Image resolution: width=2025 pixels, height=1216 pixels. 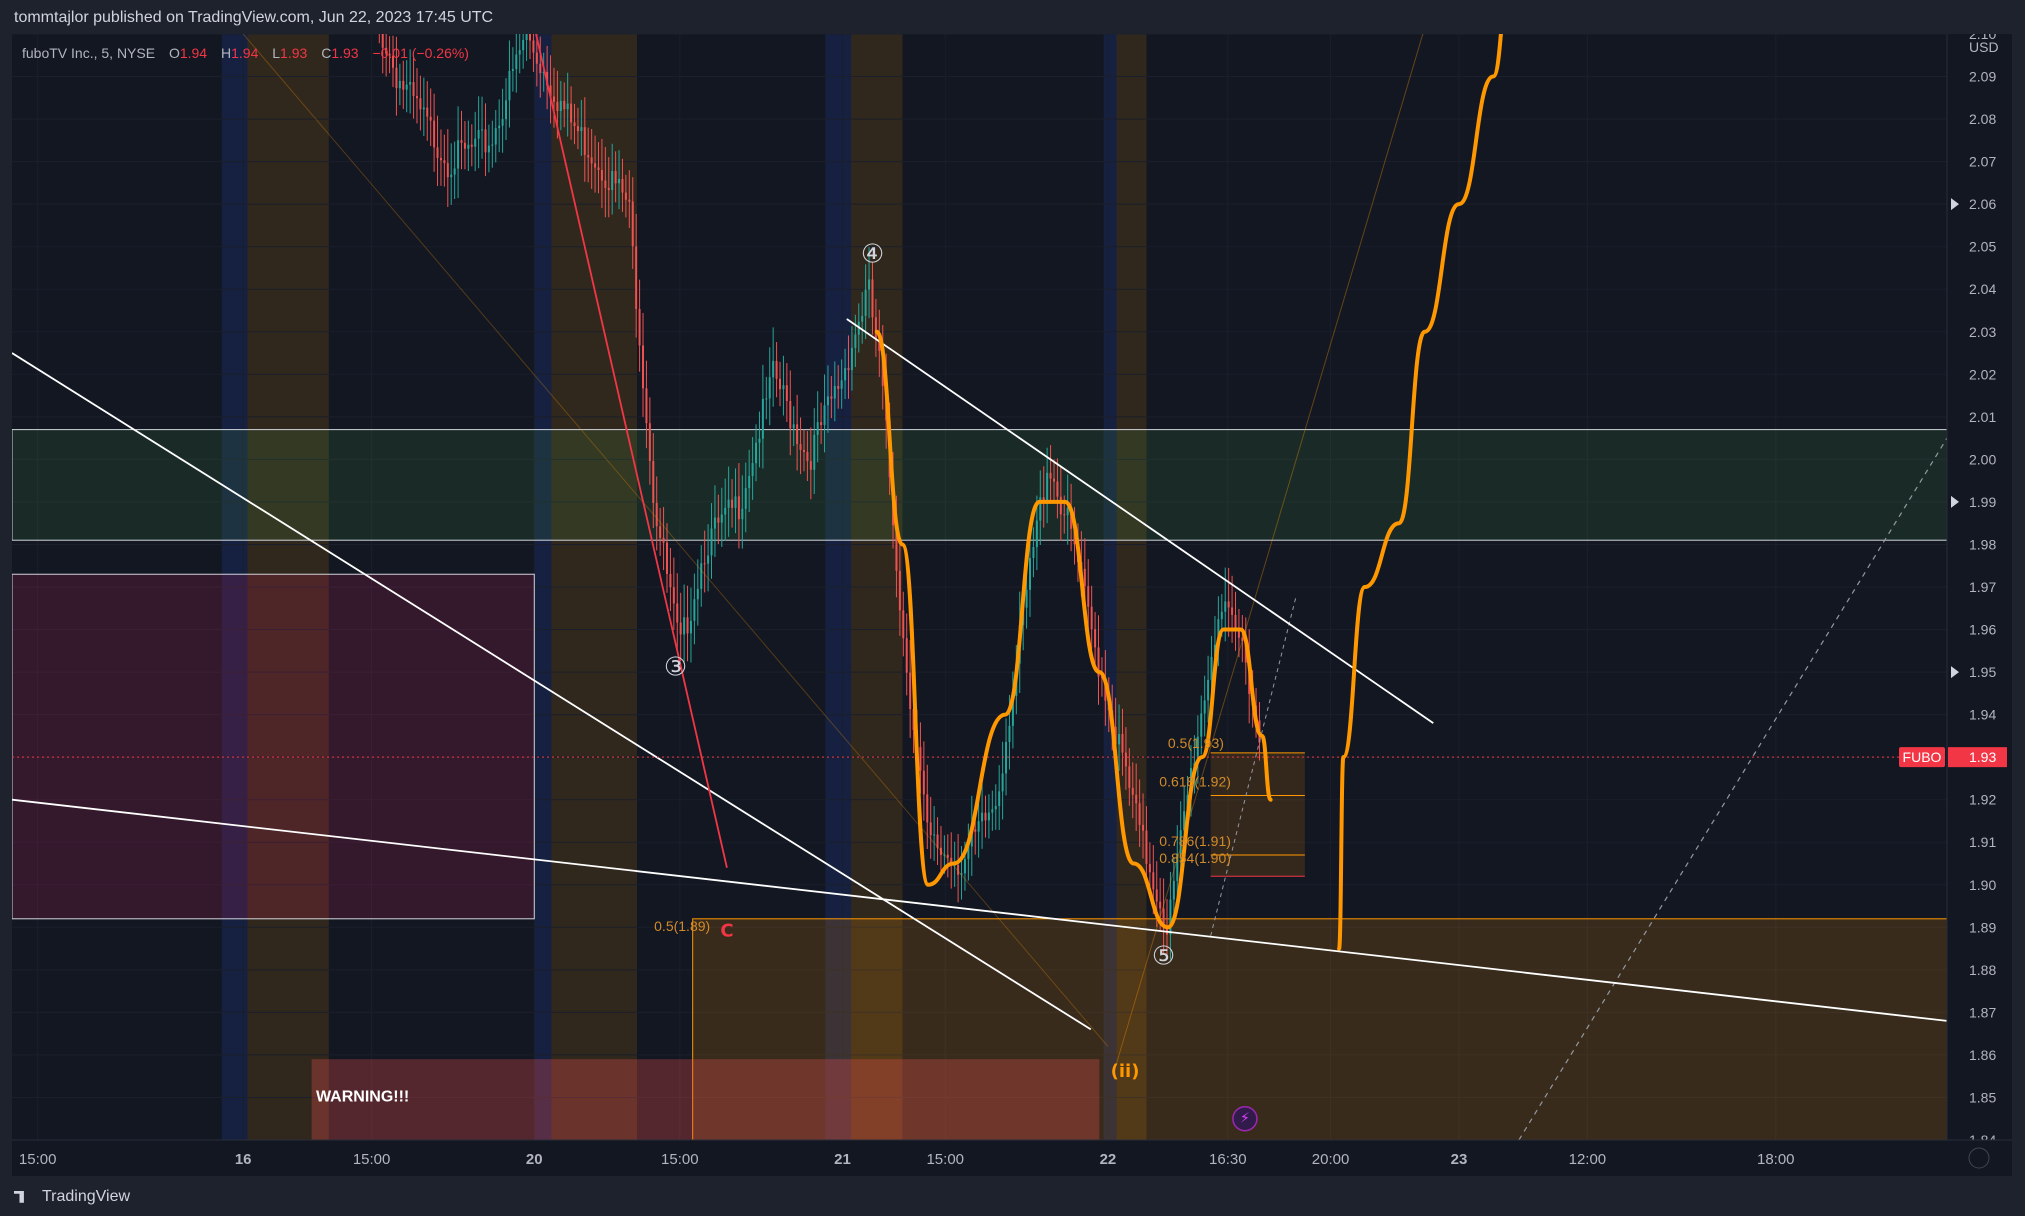 What do you see at coordinates (842, 1159) in the screenshot?
I see `x-tick-label: 21` at bounding box center [842, 1159].